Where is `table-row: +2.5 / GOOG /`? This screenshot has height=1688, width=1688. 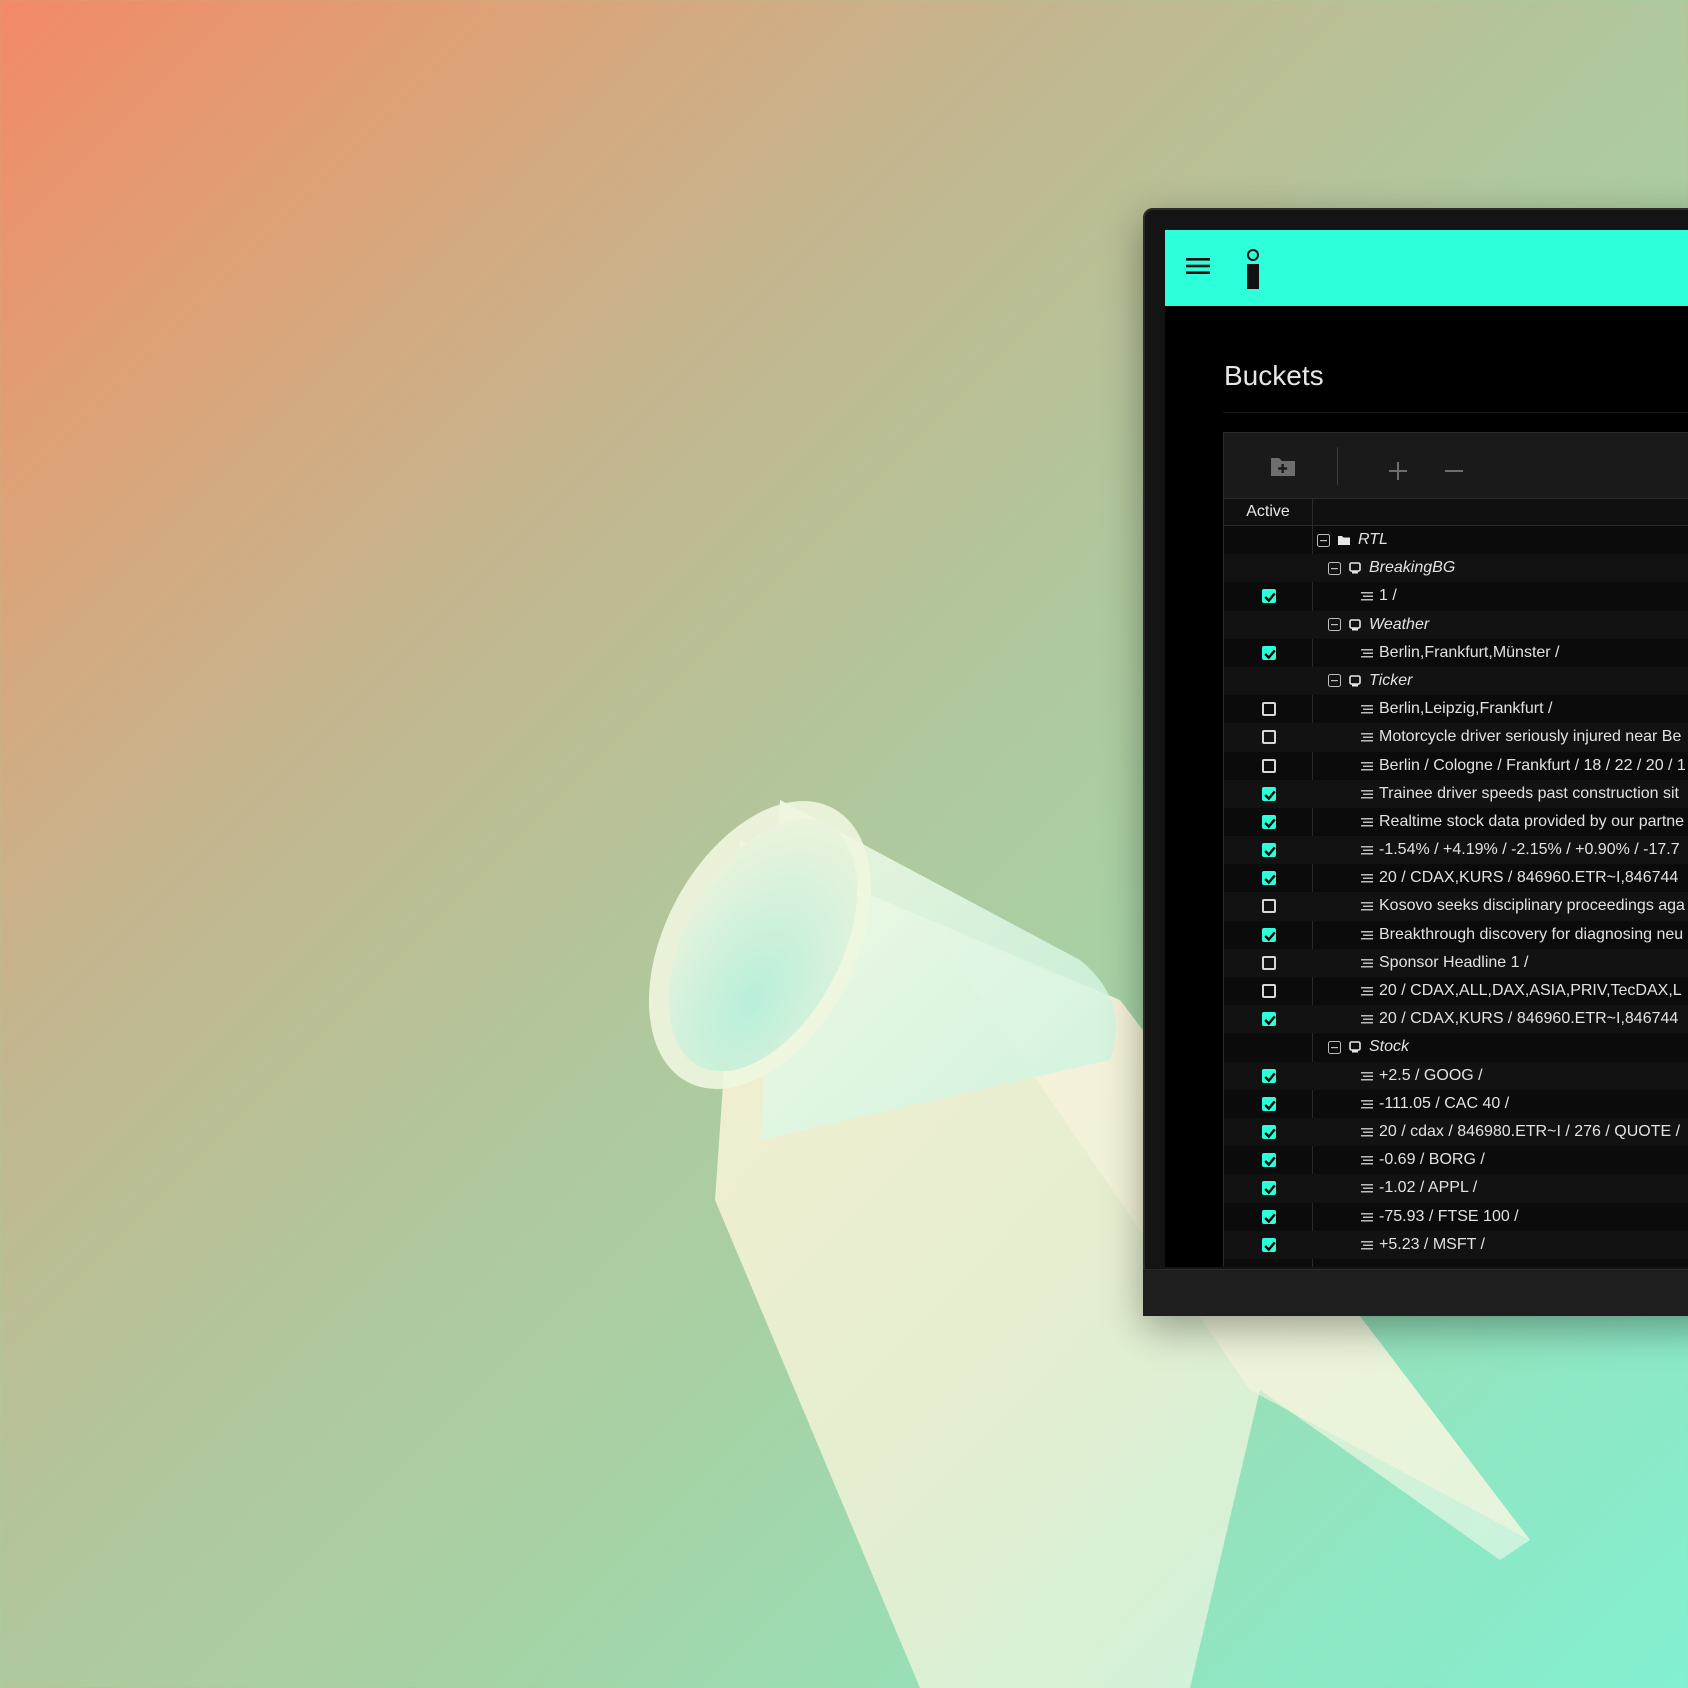
table-row: +2.5 / GOOG / is located at coordinates (1456, 1075).